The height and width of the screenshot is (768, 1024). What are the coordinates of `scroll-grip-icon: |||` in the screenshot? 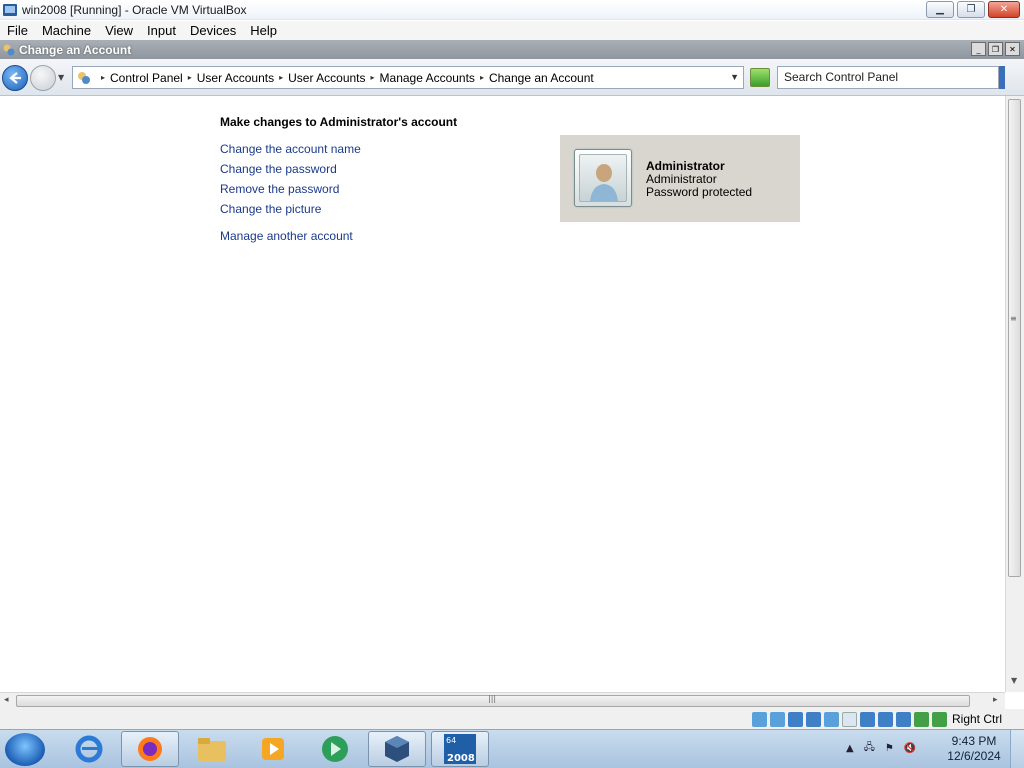 It's located at (492, 698).